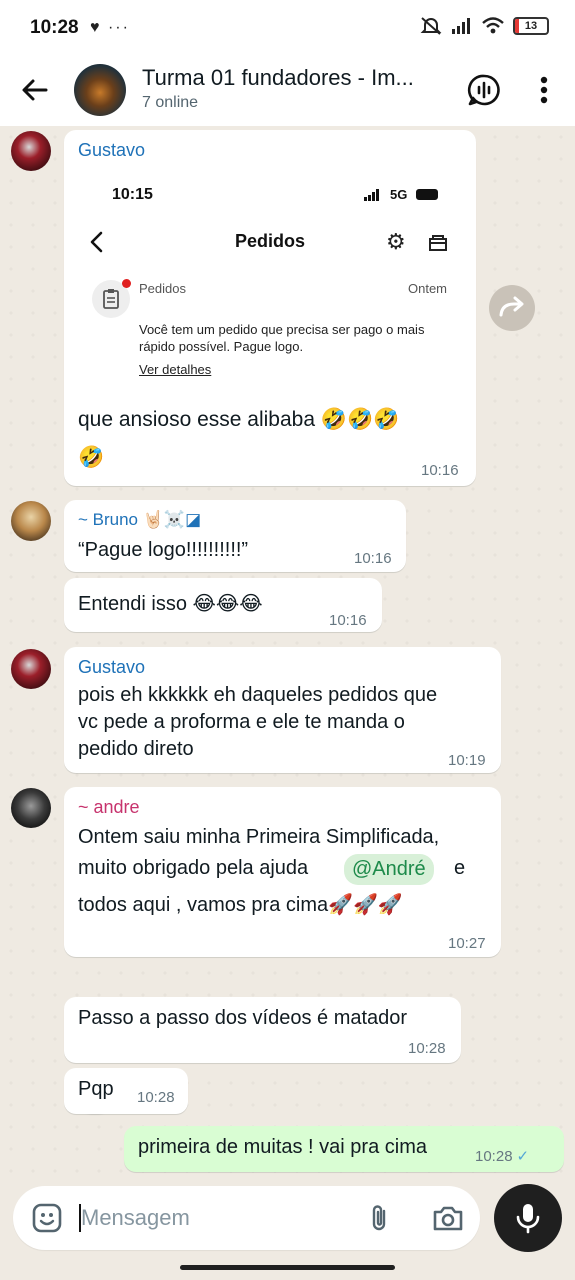  Describe the element at coordinates (216, 1218) in the screenshot. I see `message-input` at that location.